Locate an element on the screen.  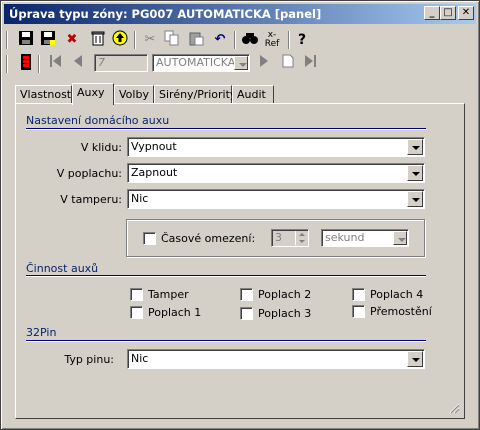
time-limit-checkbox is located at coordinates (149, 238).